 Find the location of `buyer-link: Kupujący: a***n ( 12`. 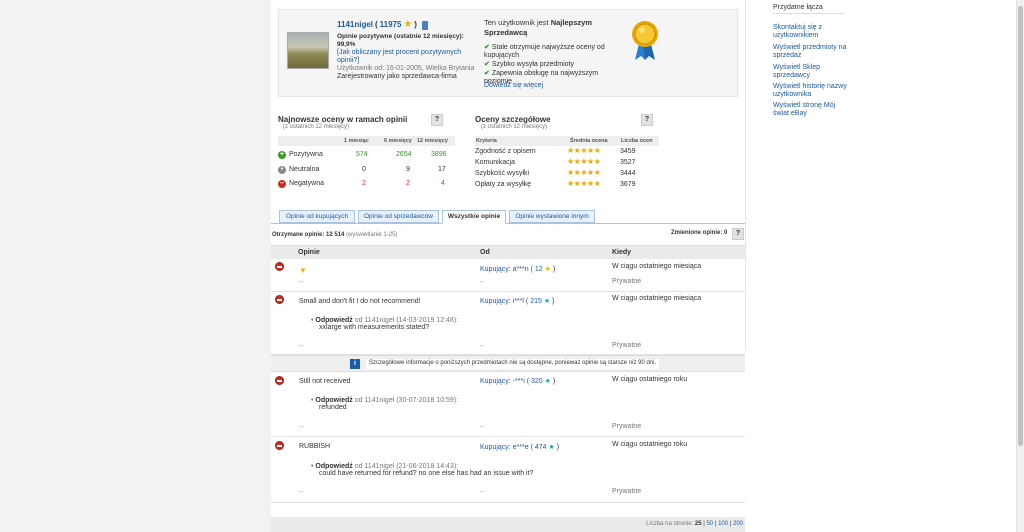

buyer-link: Kupujący: a***n ( 12 is located at coordinates (511, 269).